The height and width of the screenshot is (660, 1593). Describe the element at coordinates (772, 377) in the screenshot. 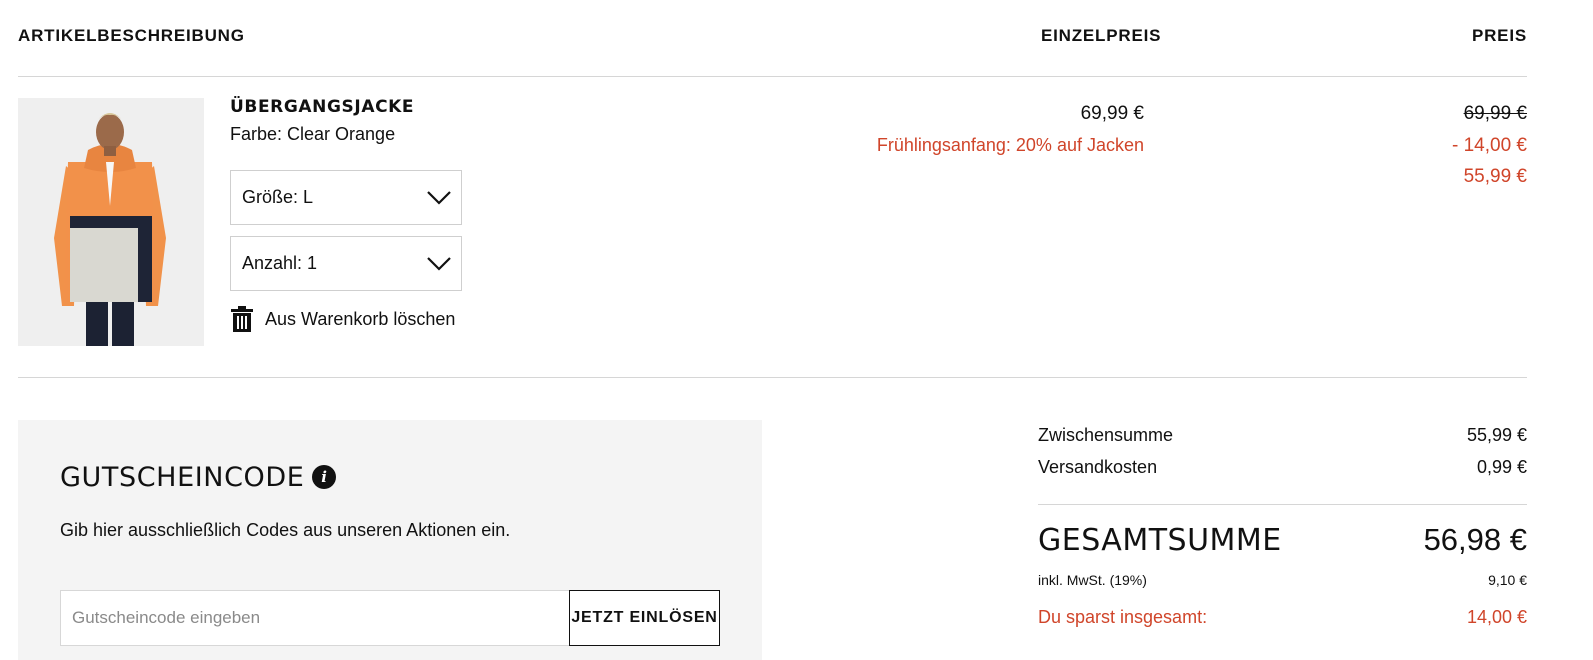

I see `item-divider` at that location.